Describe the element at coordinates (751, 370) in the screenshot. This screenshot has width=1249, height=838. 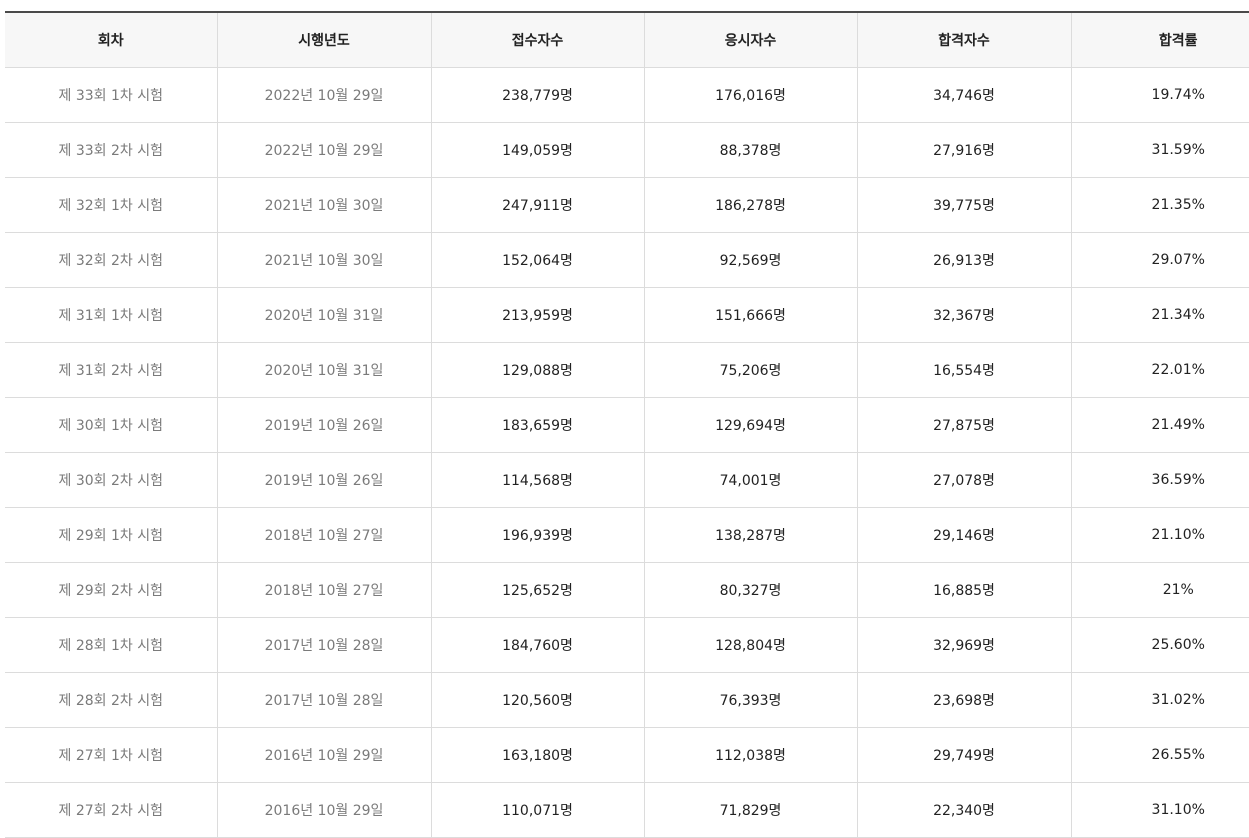
I see `cell-examinees: 75,206명` at that location.